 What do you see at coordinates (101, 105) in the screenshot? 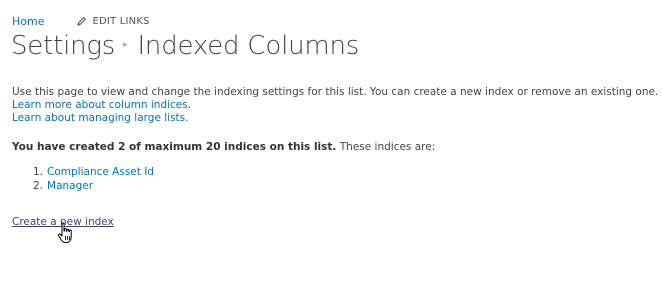
I see `learn-column-indices-link: Learn more about column indices.` at bounding box center [101, 105].